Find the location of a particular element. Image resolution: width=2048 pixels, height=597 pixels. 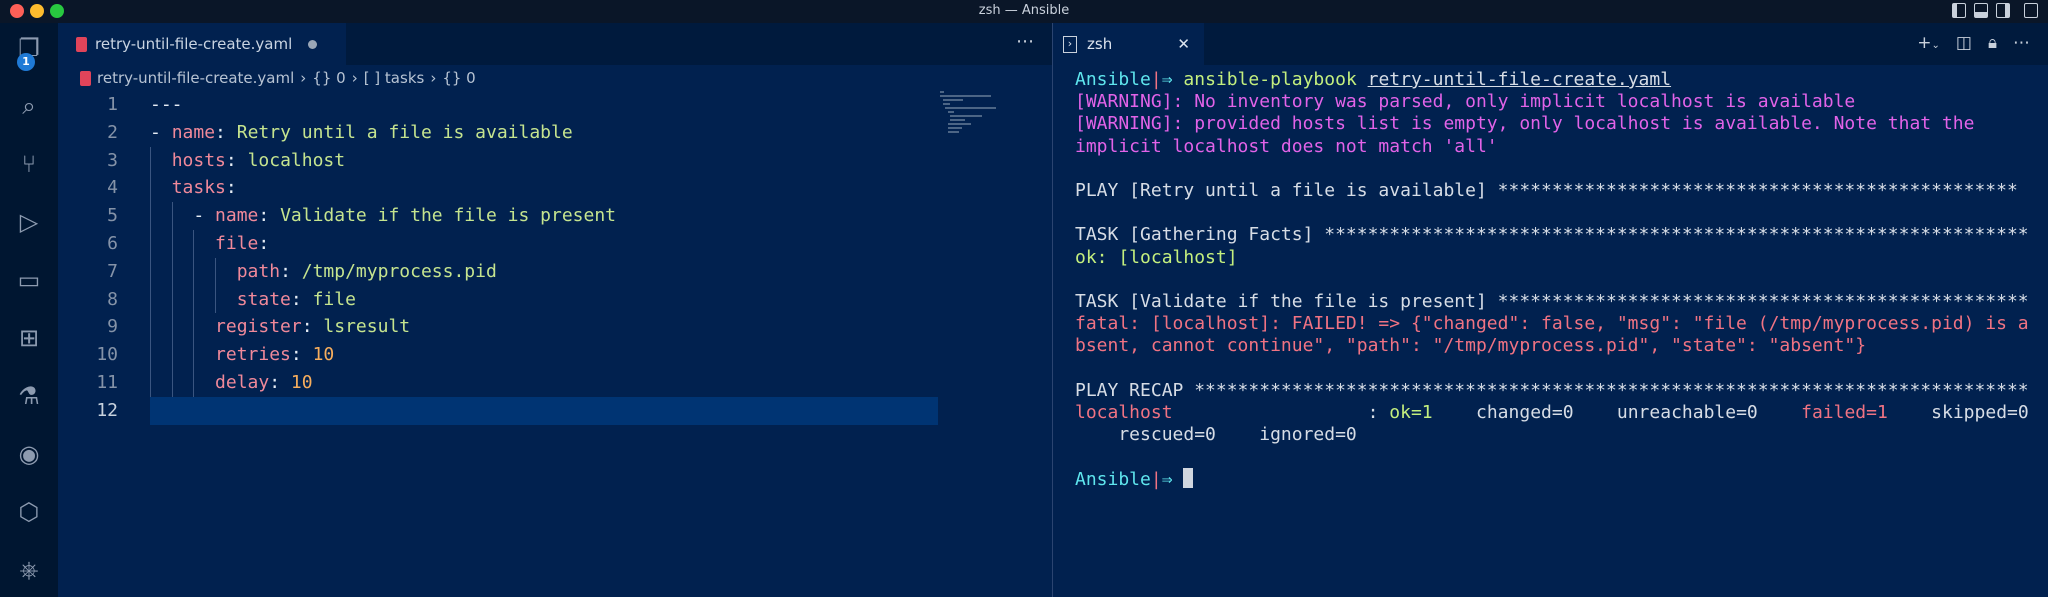

code-text: tasks: is located at coordinates (193, 188).